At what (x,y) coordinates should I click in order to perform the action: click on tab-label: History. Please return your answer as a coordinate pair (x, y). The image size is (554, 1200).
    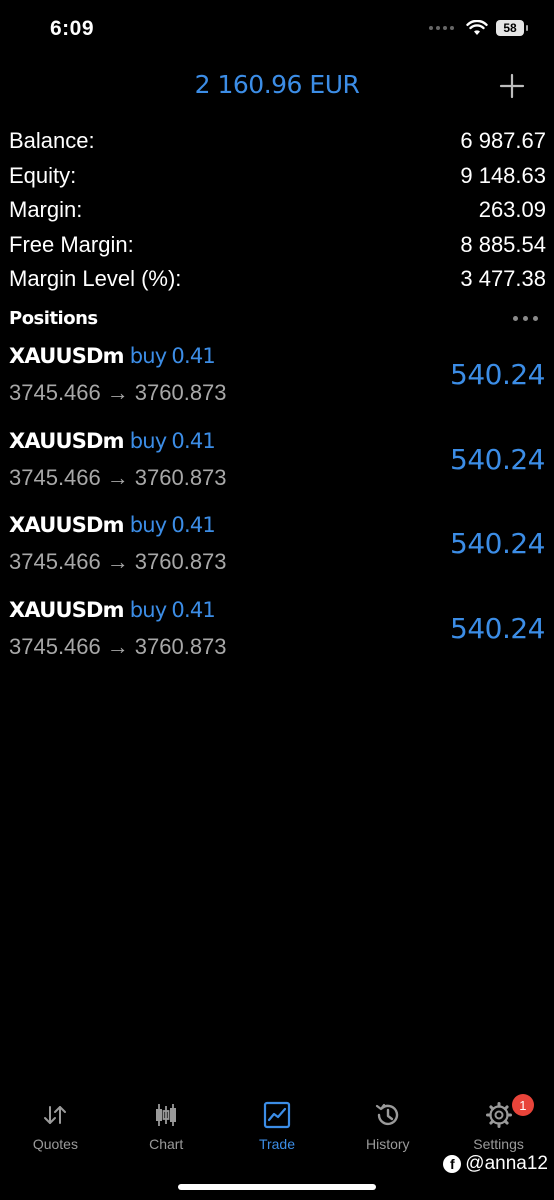
    Looking at the image, I should click on (388, 1144).